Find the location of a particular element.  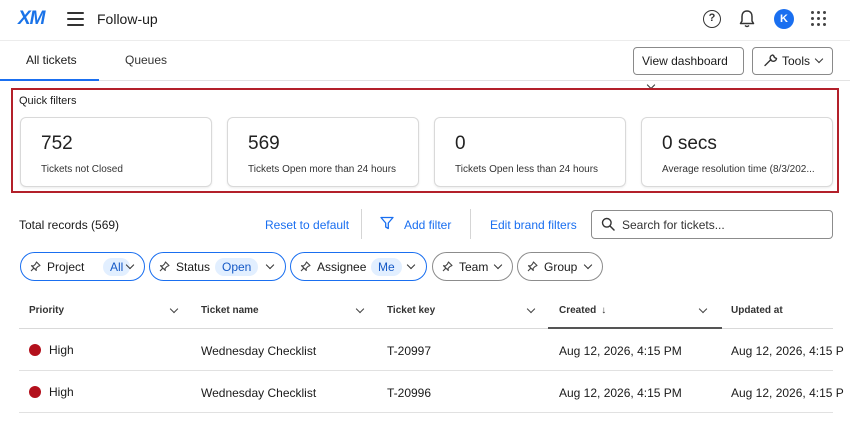

quick-filter-description: Tickets not Closed is located at coordinates (82, 169).